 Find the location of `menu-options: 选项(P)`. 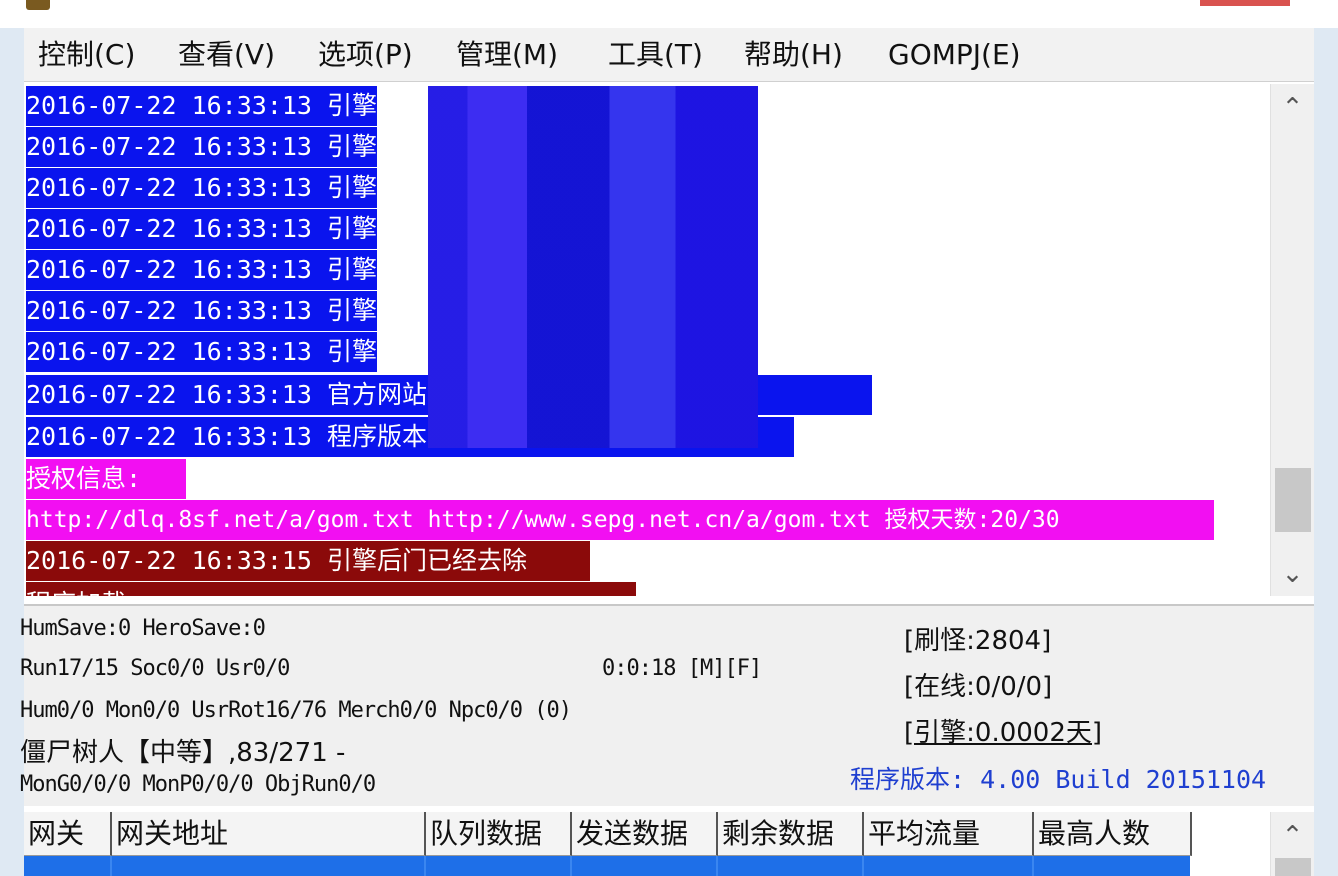

menu-options: 选项(P) is located at coordinates (365, 55).